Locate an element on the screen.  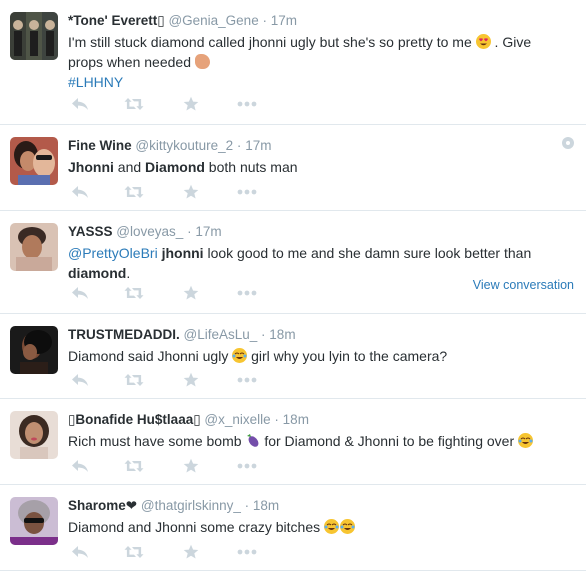
eggplant-emoji-icon is located at coordinates (252, 440).